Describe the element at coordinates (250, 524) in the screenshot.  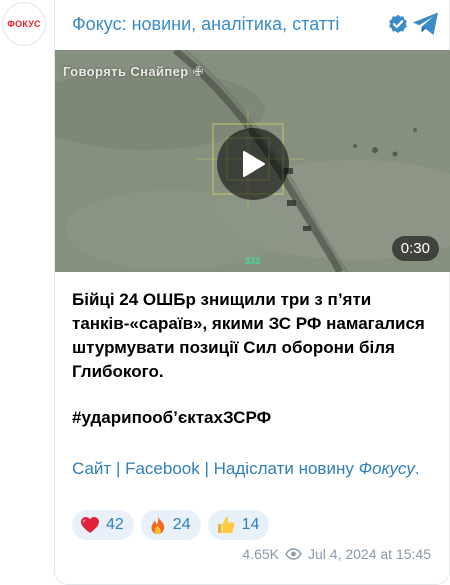
I see `reaction-count: 14` at that location.